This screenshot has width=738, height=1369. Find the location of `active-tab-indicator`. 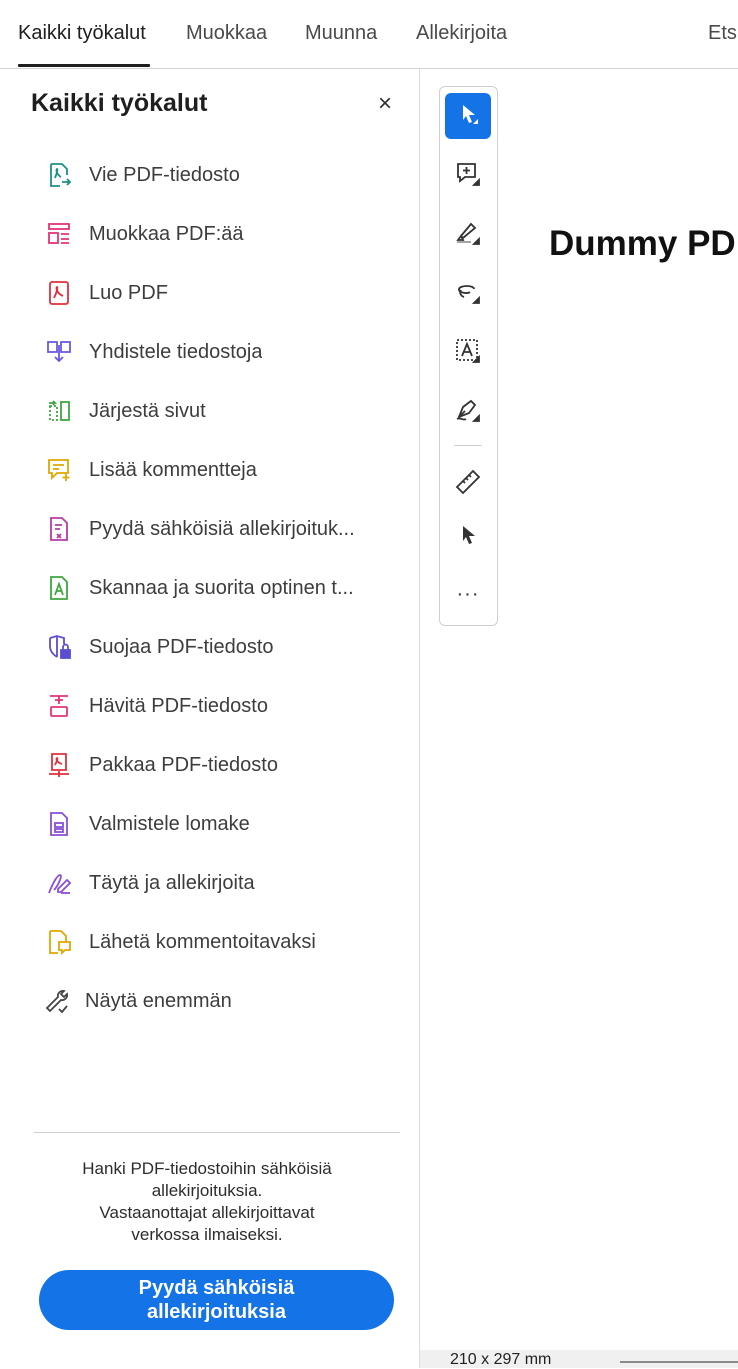

active-tab-indicator is located at coordinates (84, 65).